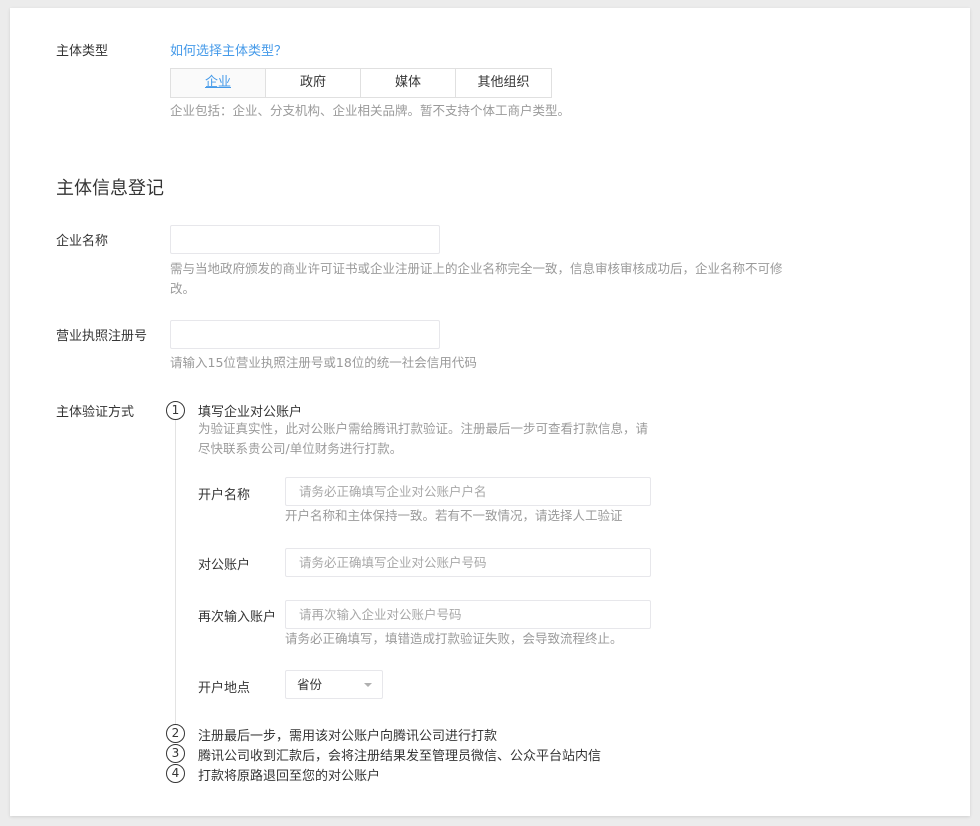 This screenshot has width=980, height=826. Describe the element at coordinates (224, 688) in the screenshot. I see `account-location-label: 开户地点` at that location.